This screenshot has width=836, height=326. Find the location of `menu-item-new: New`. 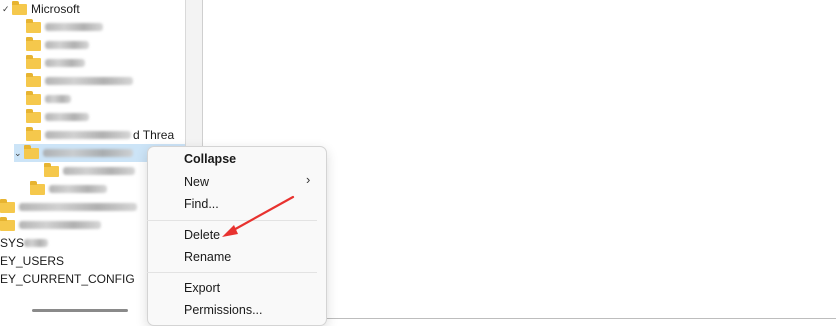

menu-item-new: New is located at coordinates (196, 182).